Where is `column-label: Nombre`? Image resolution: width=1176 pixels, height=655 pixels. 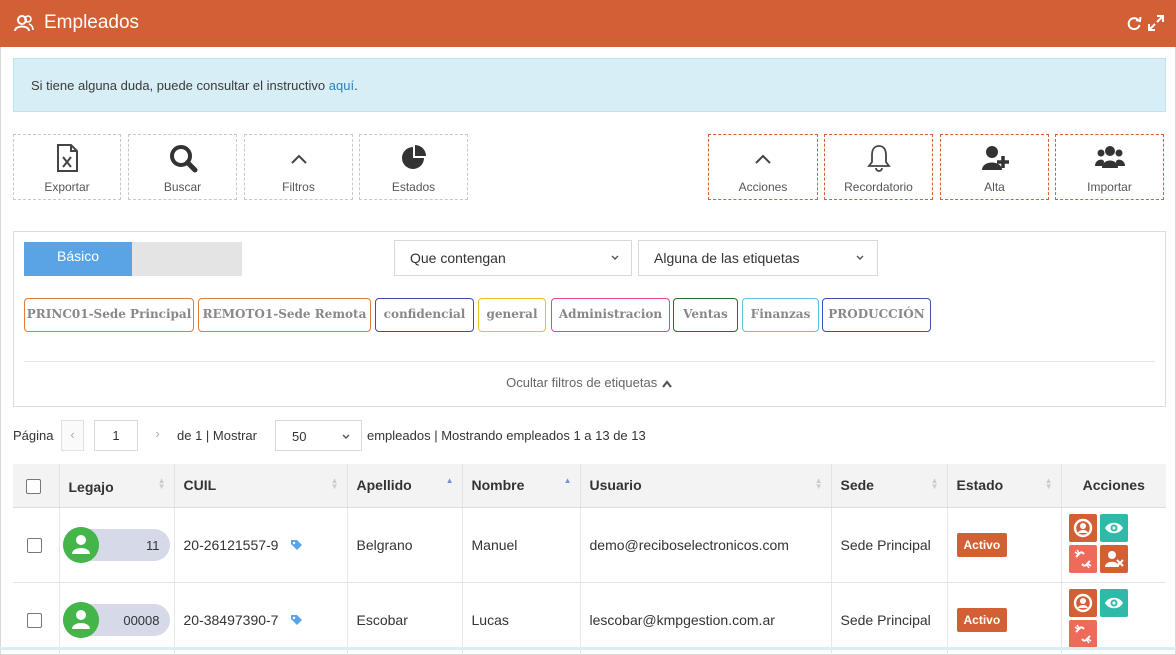 column-label: Nombre is located at coordinates (498, 485).